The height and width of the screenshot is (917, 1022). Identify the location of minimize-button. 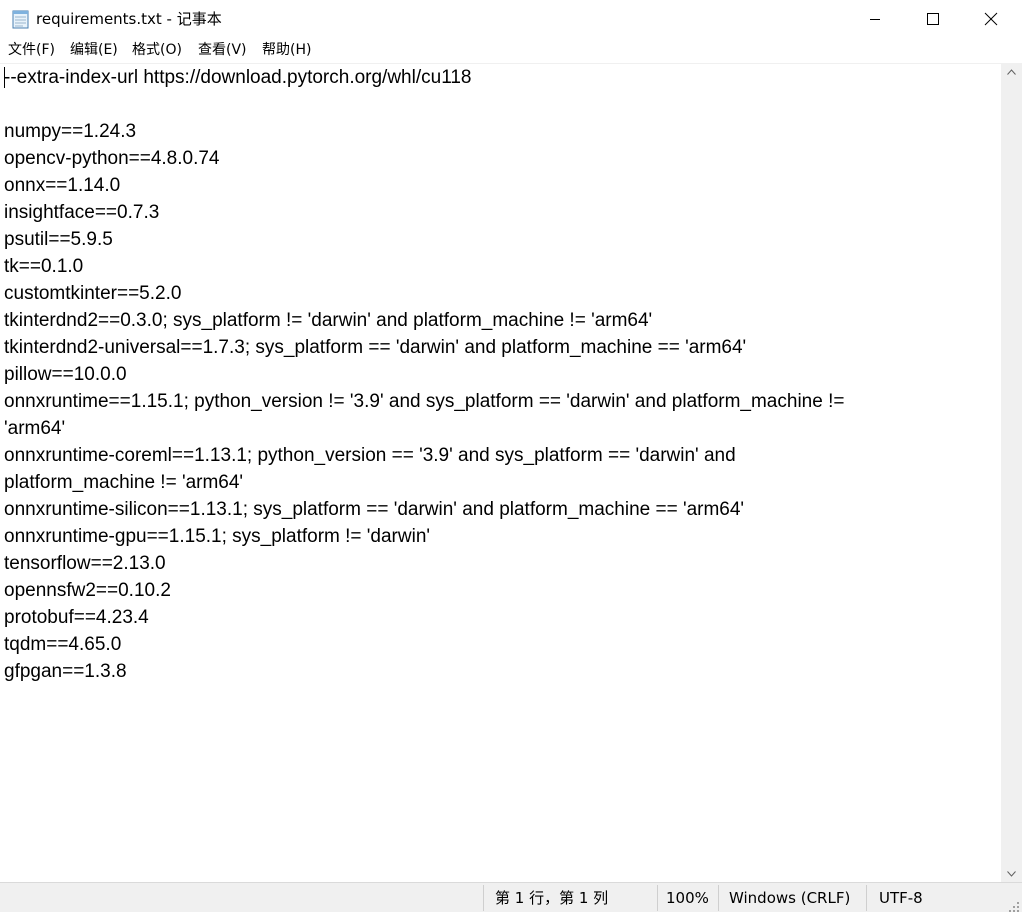
(875, 19).